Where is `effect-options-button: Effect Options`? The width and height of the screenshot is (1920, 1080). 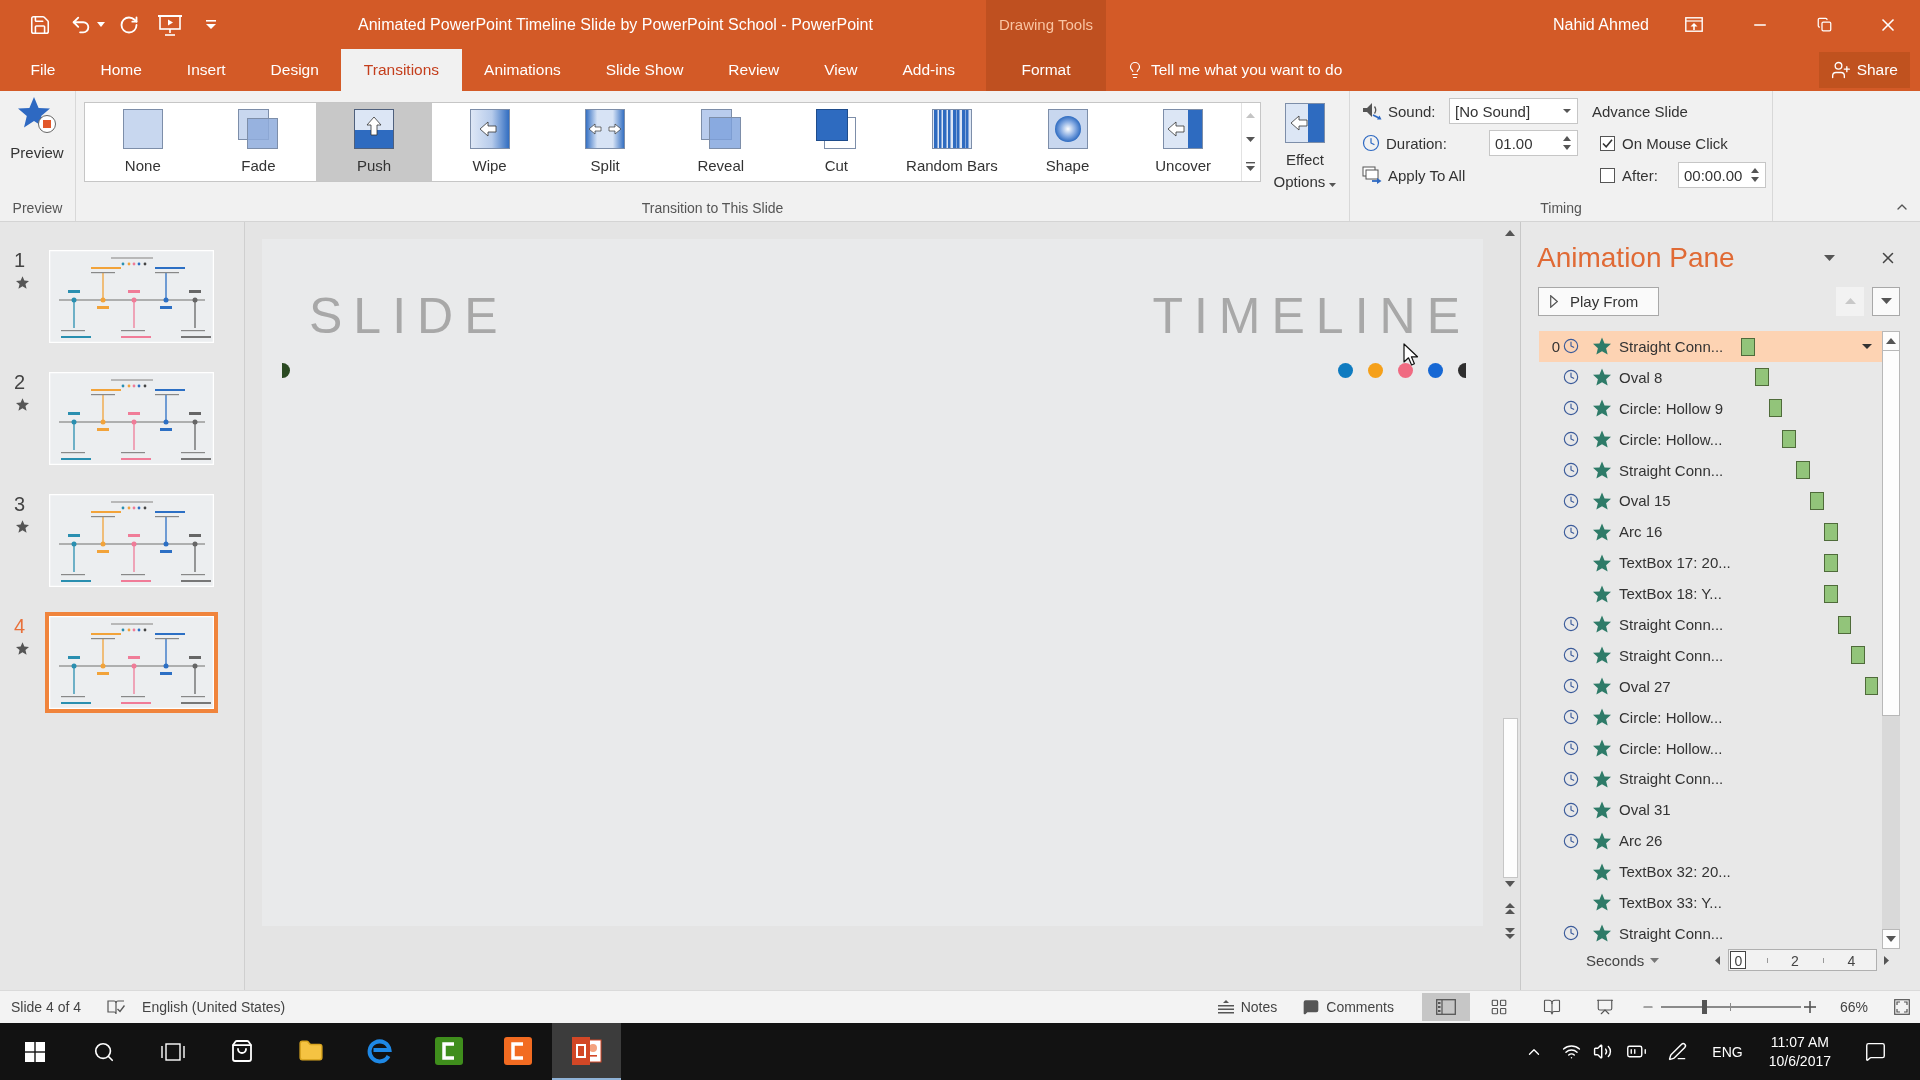 effect-options-button: Effect Options is located at coordinates (1305, 147).